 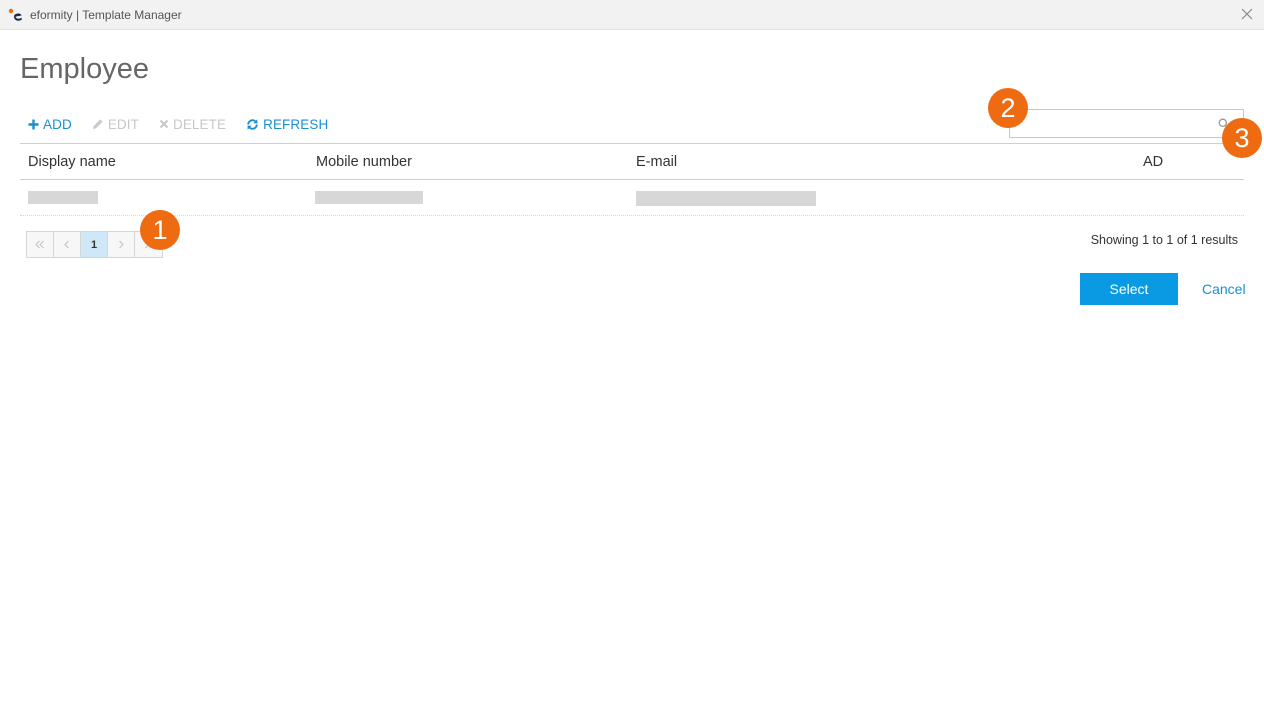 I want to click on delete-button: DELETE, so click(x=192, y=124).